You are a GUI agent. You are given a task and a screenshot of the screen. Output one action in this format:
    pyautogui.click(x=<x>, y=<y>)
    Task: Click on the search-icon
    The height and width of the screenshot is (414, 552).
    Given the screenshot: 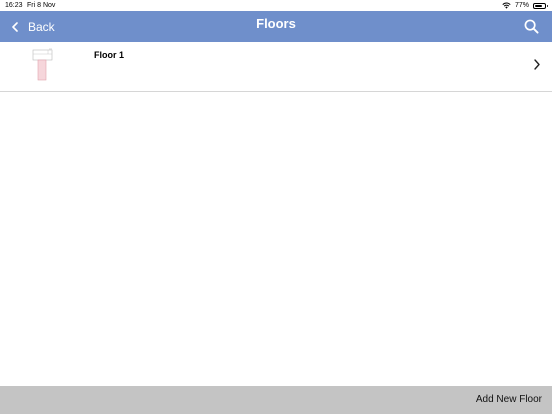 What is the action you would take?
    pyautogui.click(x=531, y=26)
    